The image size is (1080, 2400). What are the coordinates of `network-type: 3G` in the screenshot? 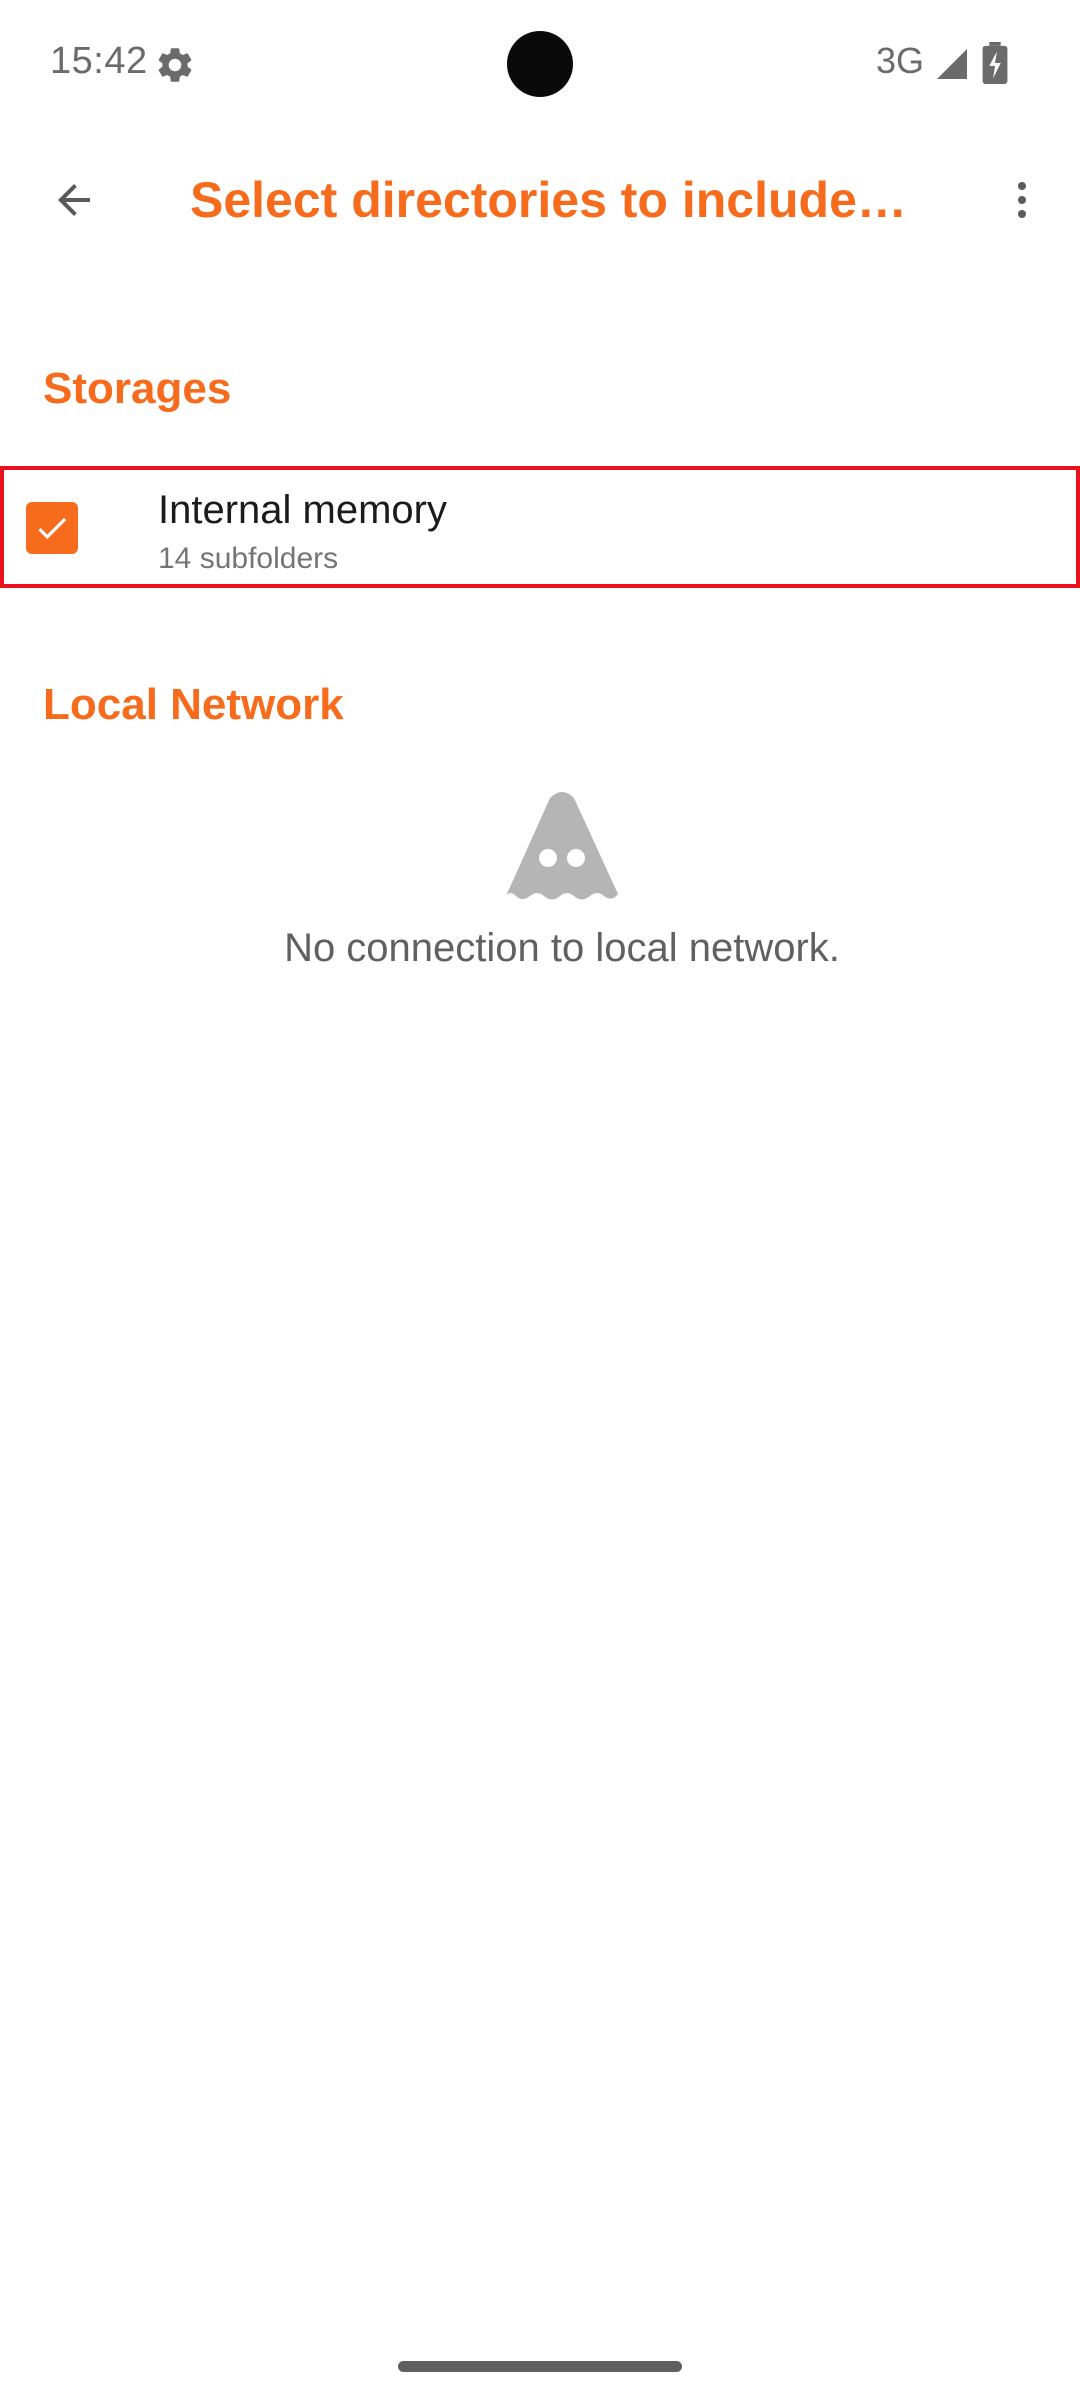 It's located at (900, 60).